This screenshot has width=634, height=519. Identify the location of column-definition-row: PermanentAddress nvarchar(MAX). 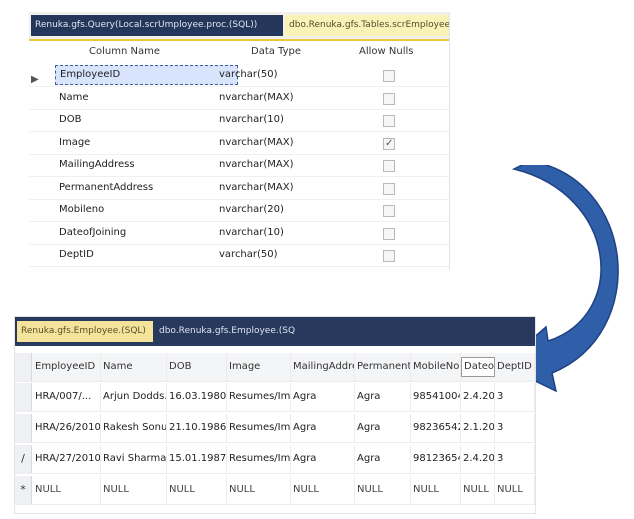
(239, 188).